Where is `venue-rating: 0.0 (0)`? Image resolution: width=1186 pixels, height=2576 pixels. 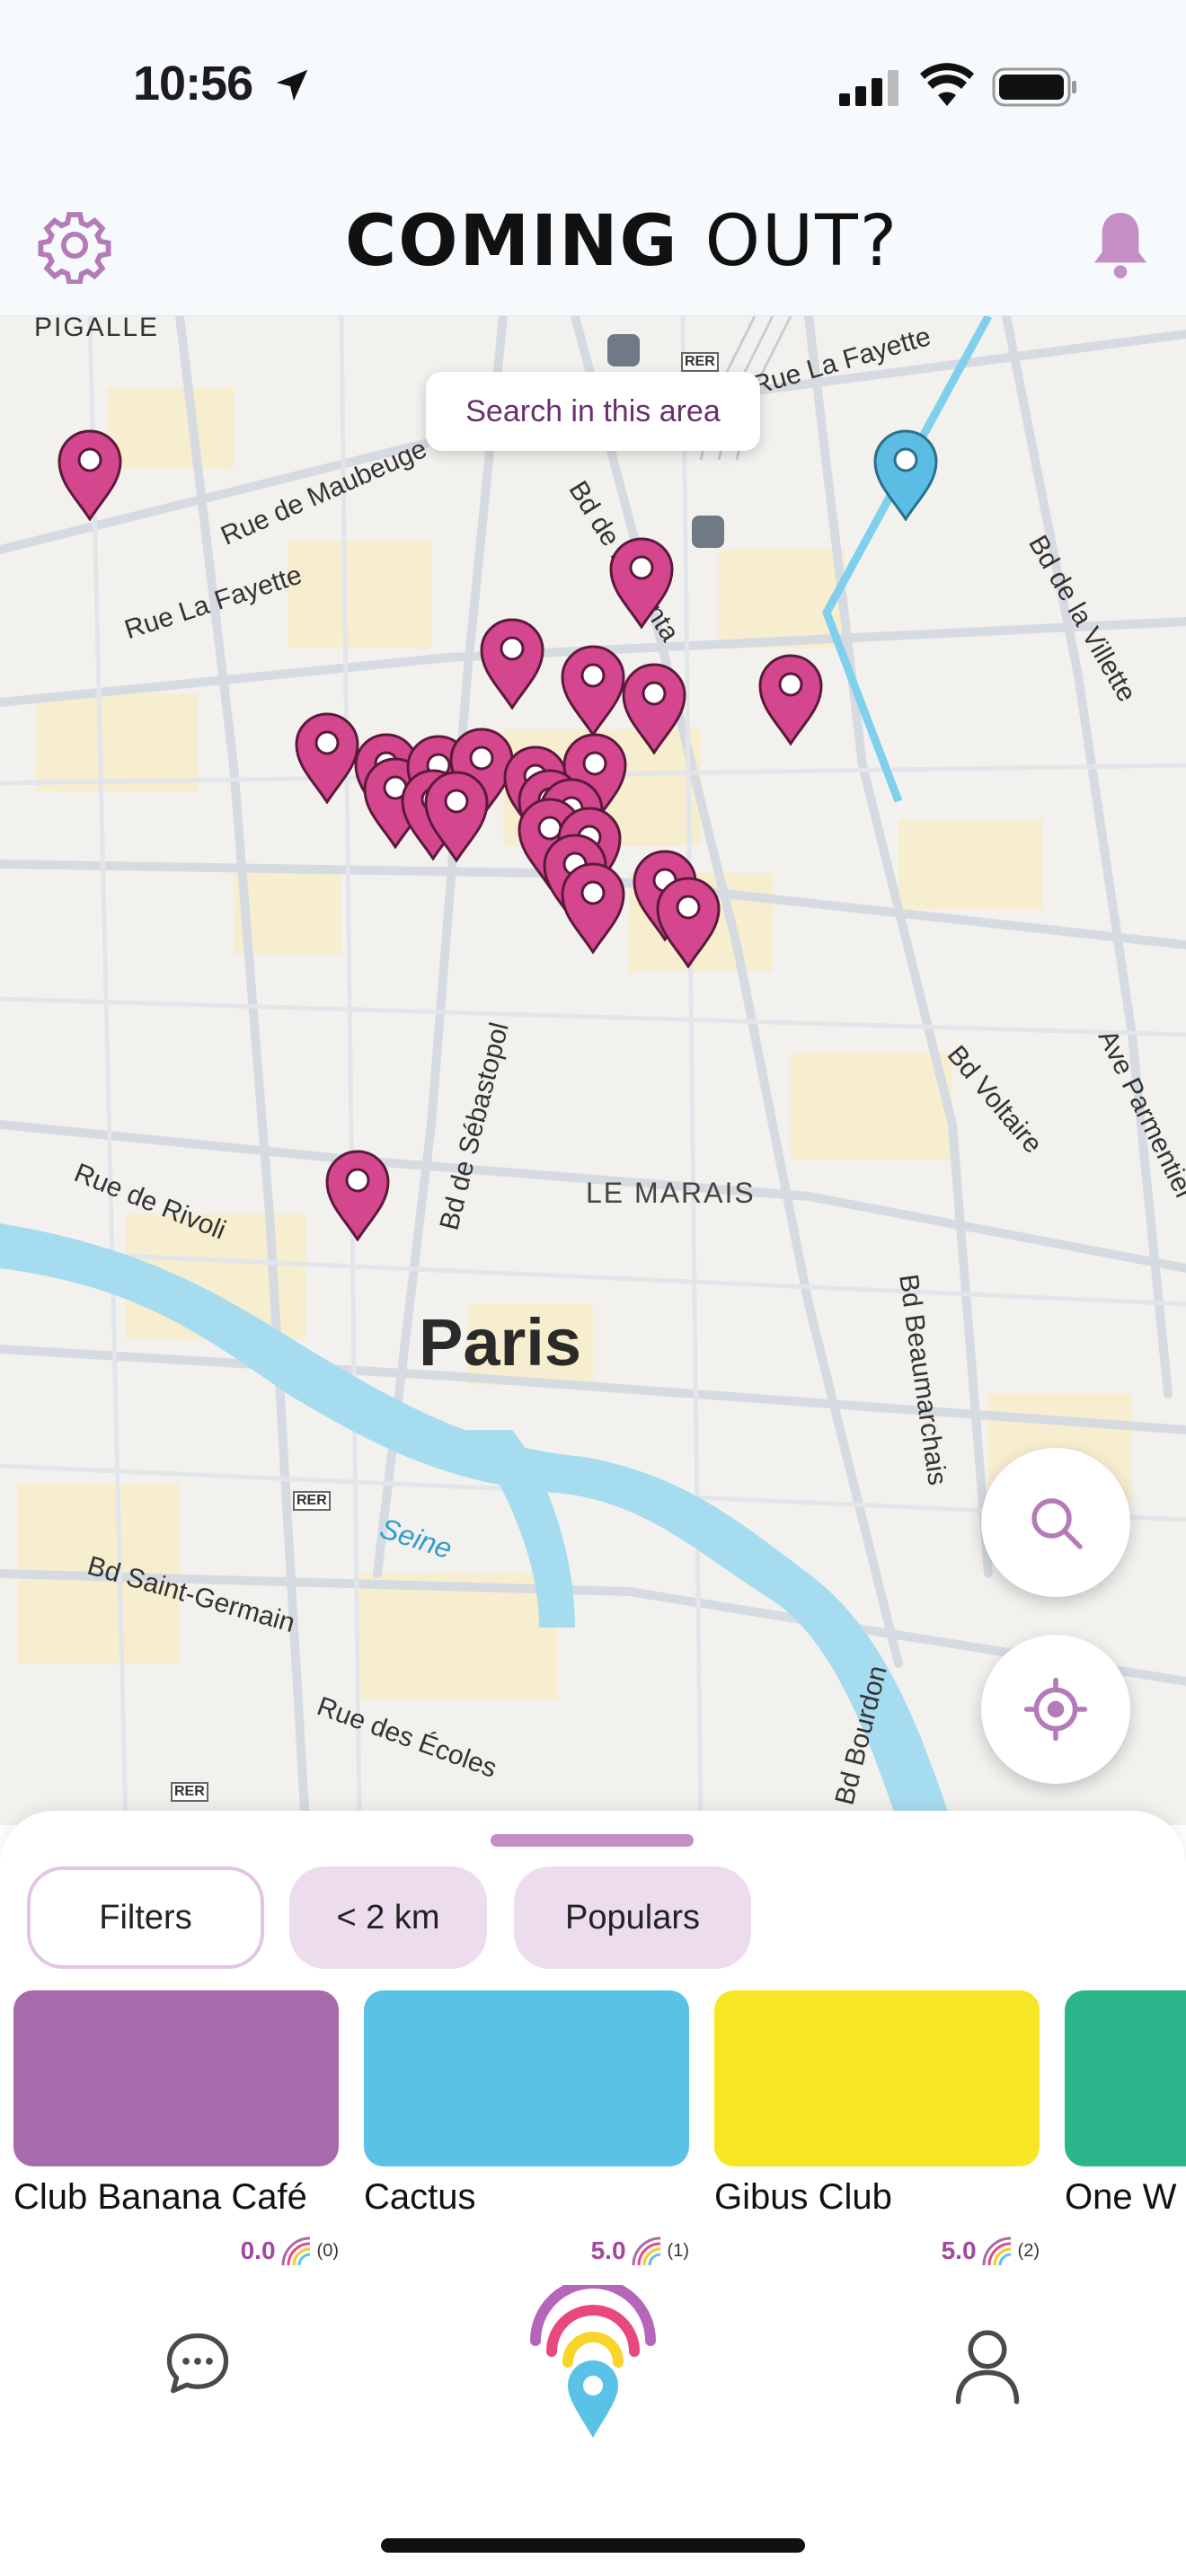
venue-rating: 0.0 (0) is located at coordinates (290, 2251).